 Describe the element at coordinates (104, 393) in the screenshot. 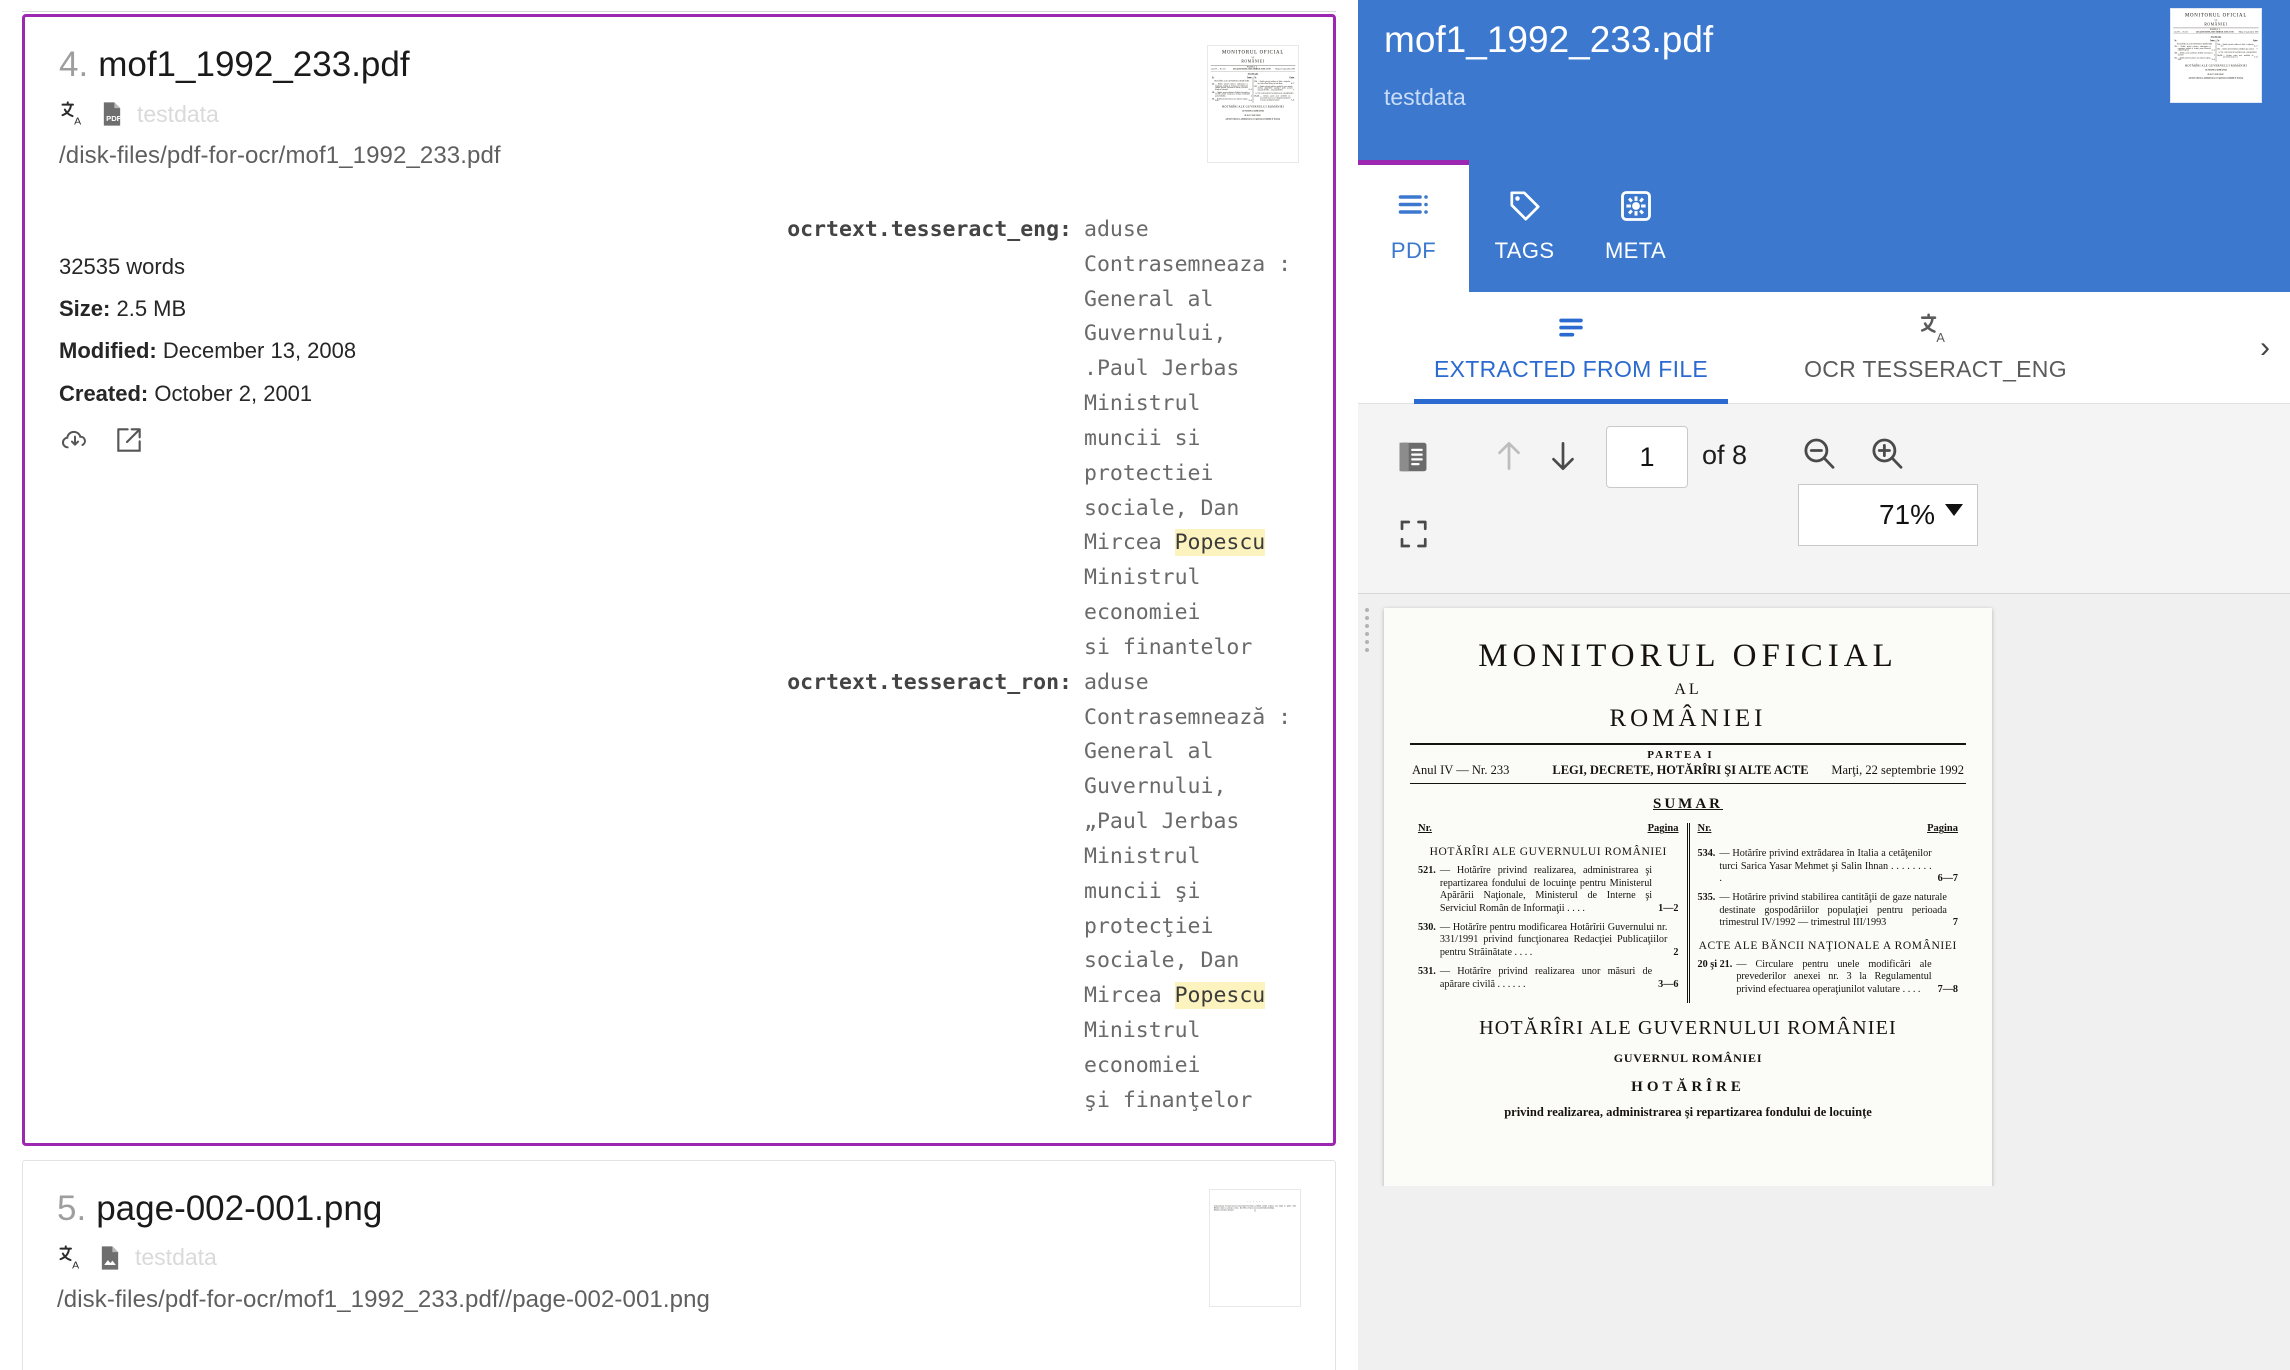

I see `created-label: Created:` at that location.